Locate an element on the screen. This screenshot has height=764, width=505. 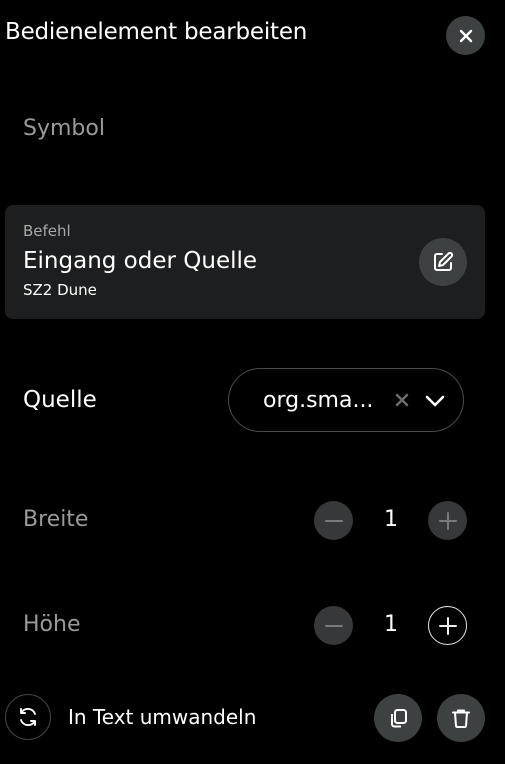
symbol-label: Symbol is located at coordinates (64, 128).